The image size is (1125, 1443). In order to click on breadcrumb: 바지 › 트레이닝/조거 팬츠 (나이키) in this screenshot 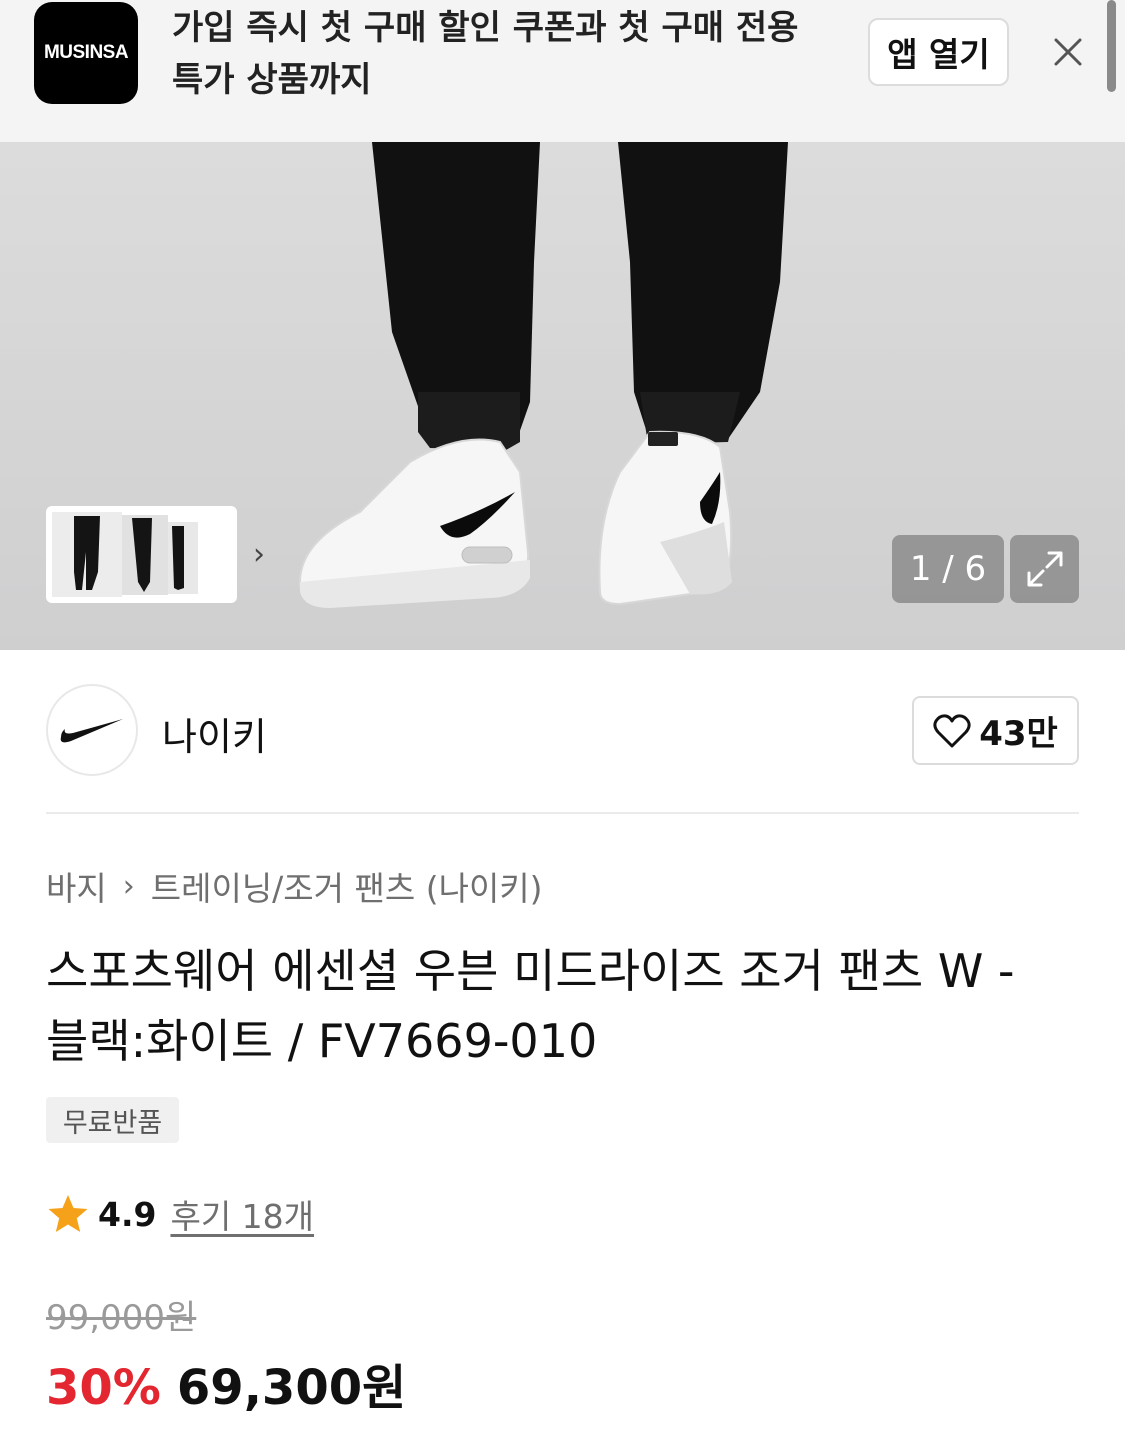, I will do `click(294, 886)`.